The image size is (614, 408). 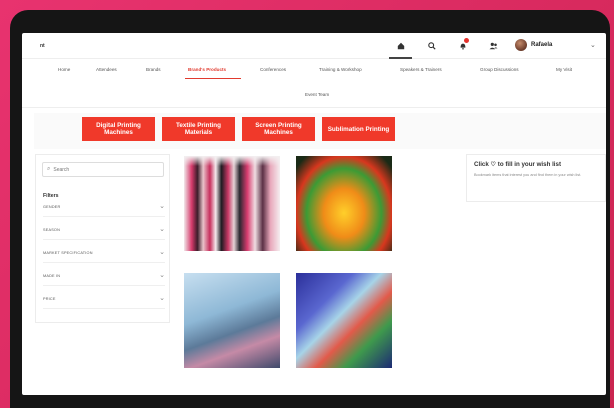 I want to click on search-icon: ⌕, so click(x=49, y=169).